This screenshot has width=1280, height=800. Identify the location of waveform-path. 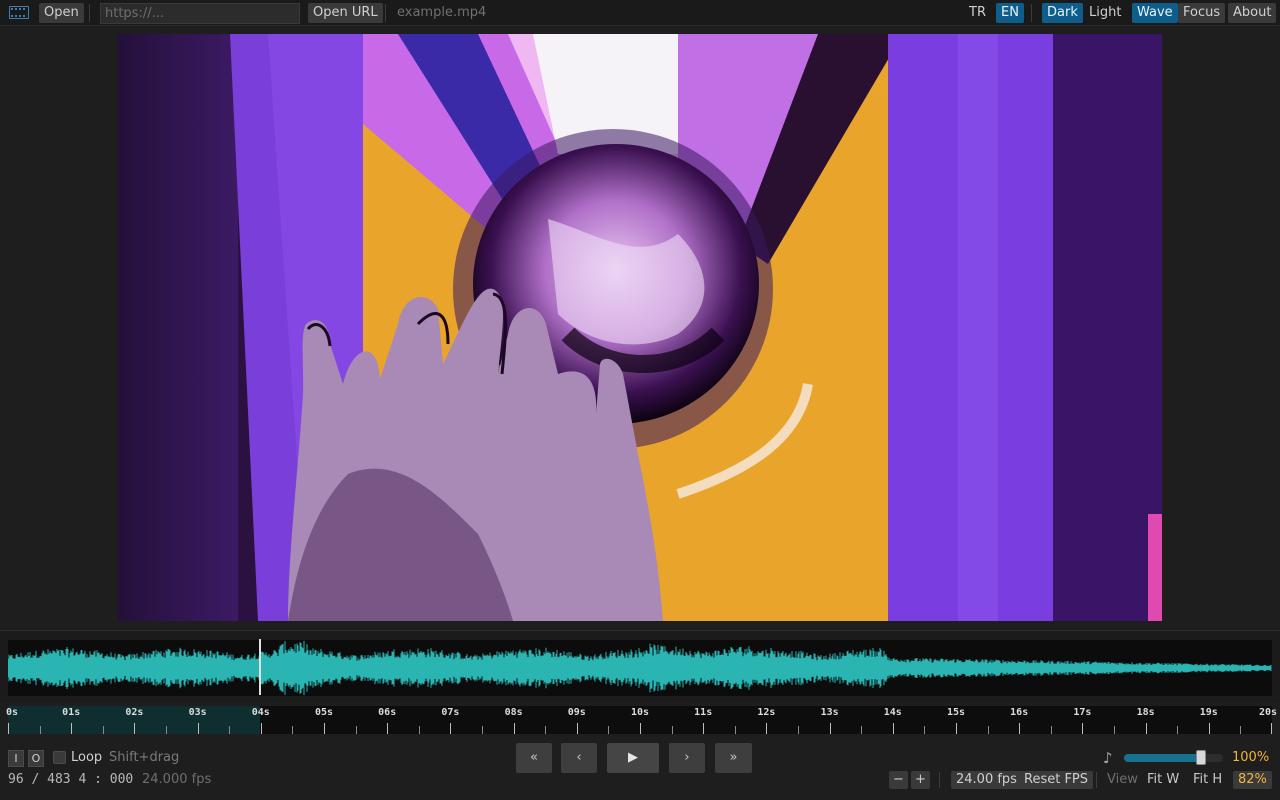
(639, 668).